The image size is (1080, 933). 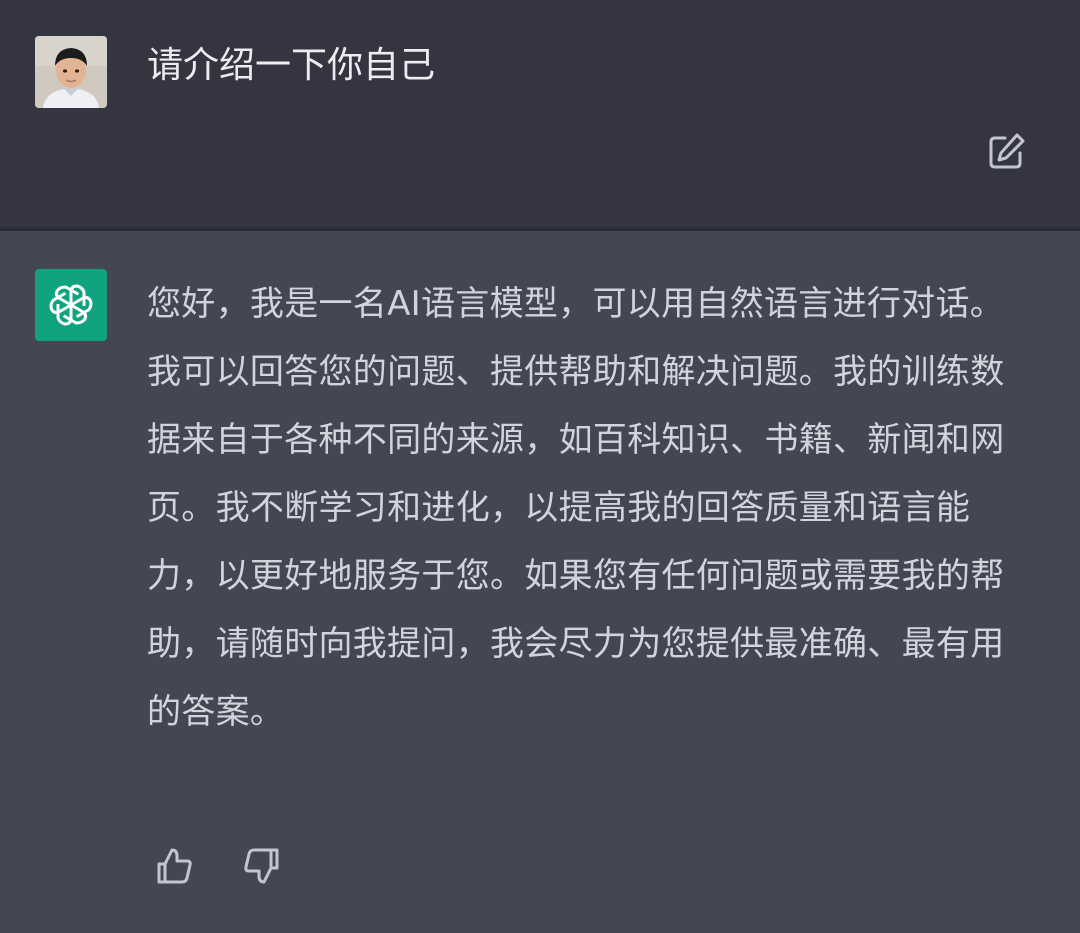 What do you see at coordinates (291, 65) in the screenshot?
I see `user-message-text: 请介绍一下你自己` at bounding box center [291, 65].